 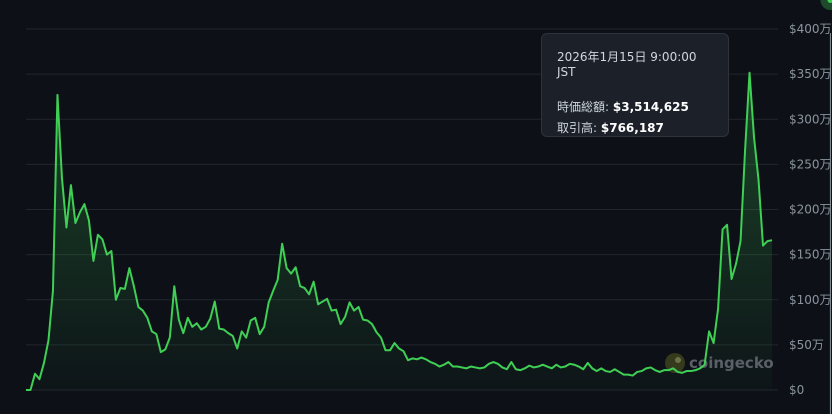 What do you see at coordinates (583, 107) in the screenshot?
I see `market-cap-label: 時価総額:` at bounding box center [583, 107].